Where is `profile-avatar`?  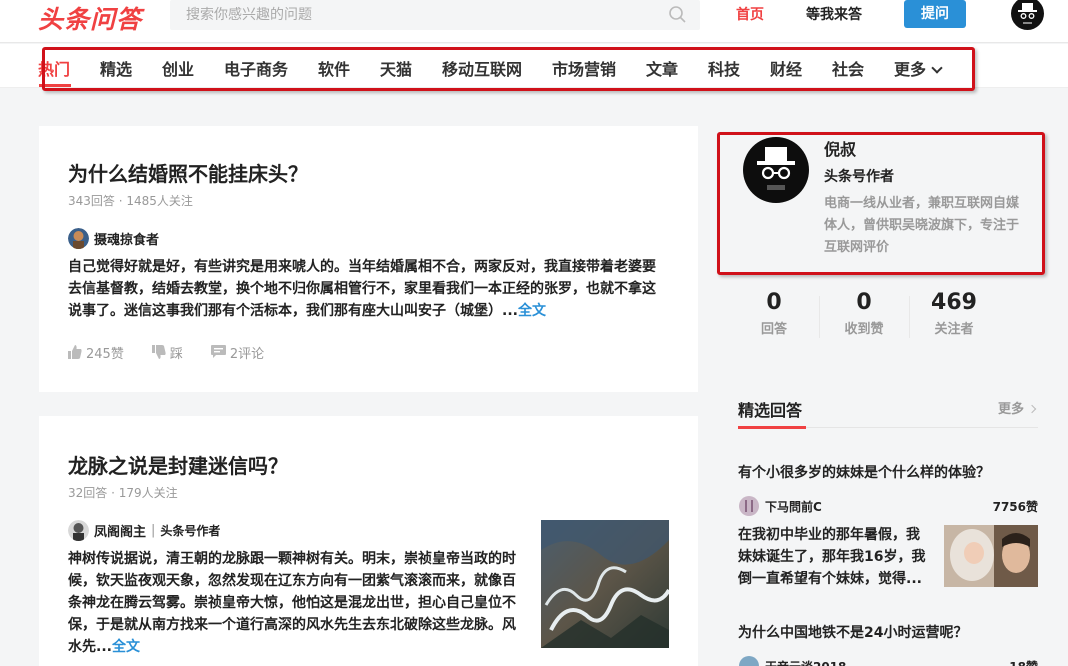
profile-avatar is located at coordinates (776, 170).